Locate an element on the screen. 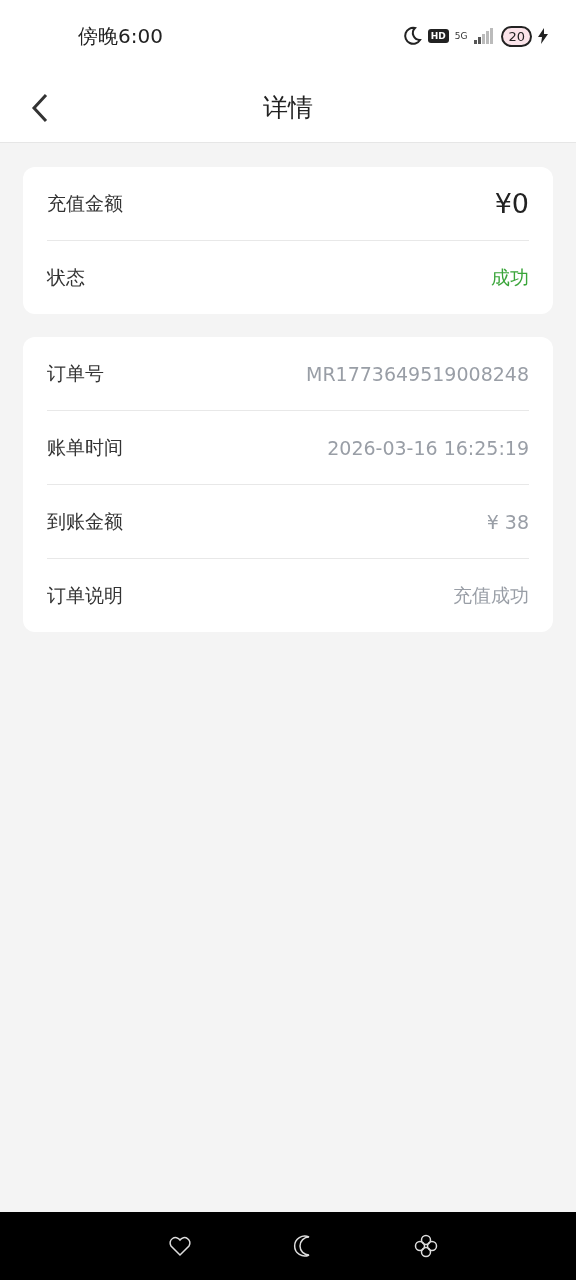 The width and height of the screenshot is (576, 1280). row-value: 充值成功 is located at coordinates (491, 595).